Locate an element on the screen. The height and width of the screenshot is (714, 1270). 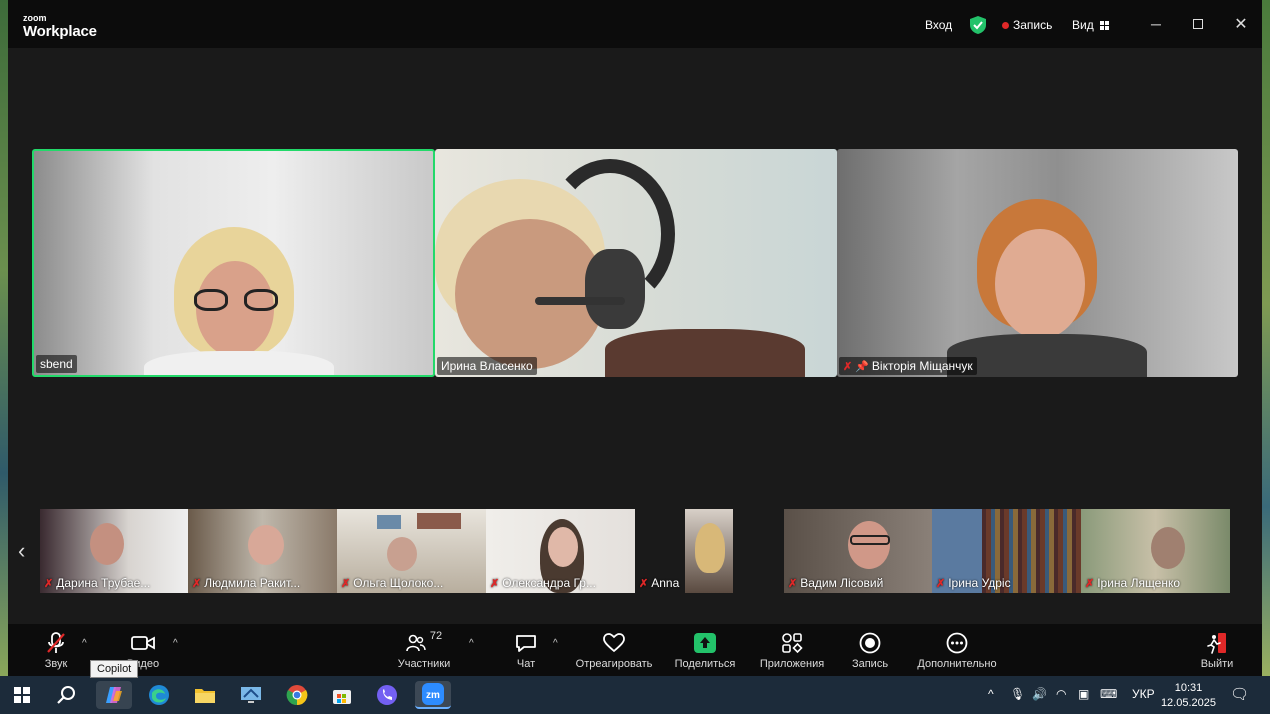
participants-button: 72 Участники is located at coordinates (424, 650).